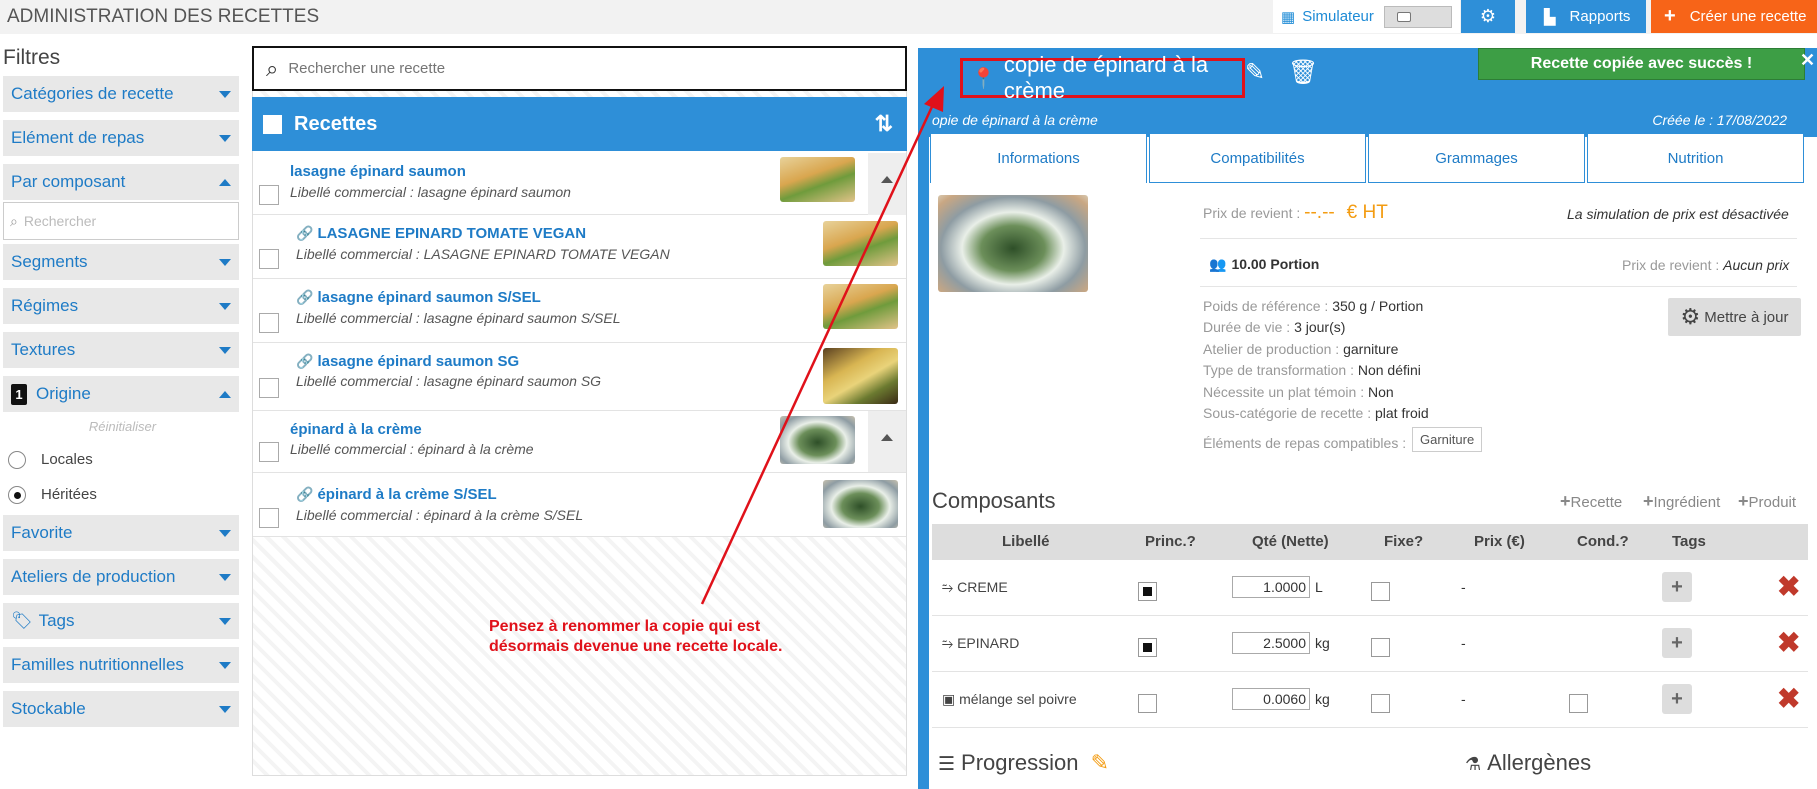  Describe the element at coordinates (1370, 700) in the screenshot. I see `table-row: ▣ mélange sel poivre 0.0060 kg - + ✖` at that location.